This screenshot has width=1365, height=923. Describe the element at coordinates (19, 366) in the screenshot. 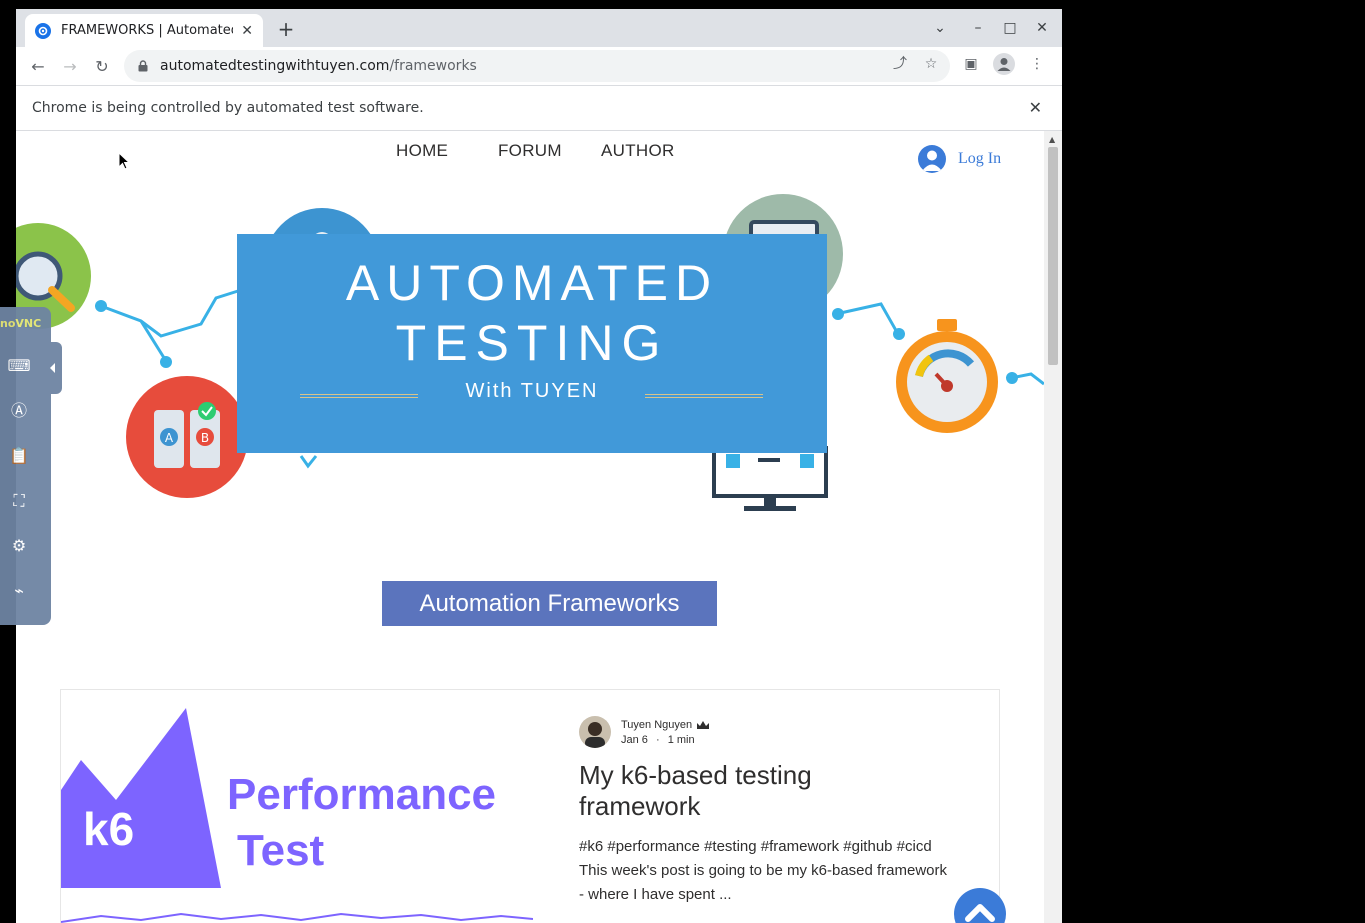

I see `keyboard-icon: ⌨` at that location.